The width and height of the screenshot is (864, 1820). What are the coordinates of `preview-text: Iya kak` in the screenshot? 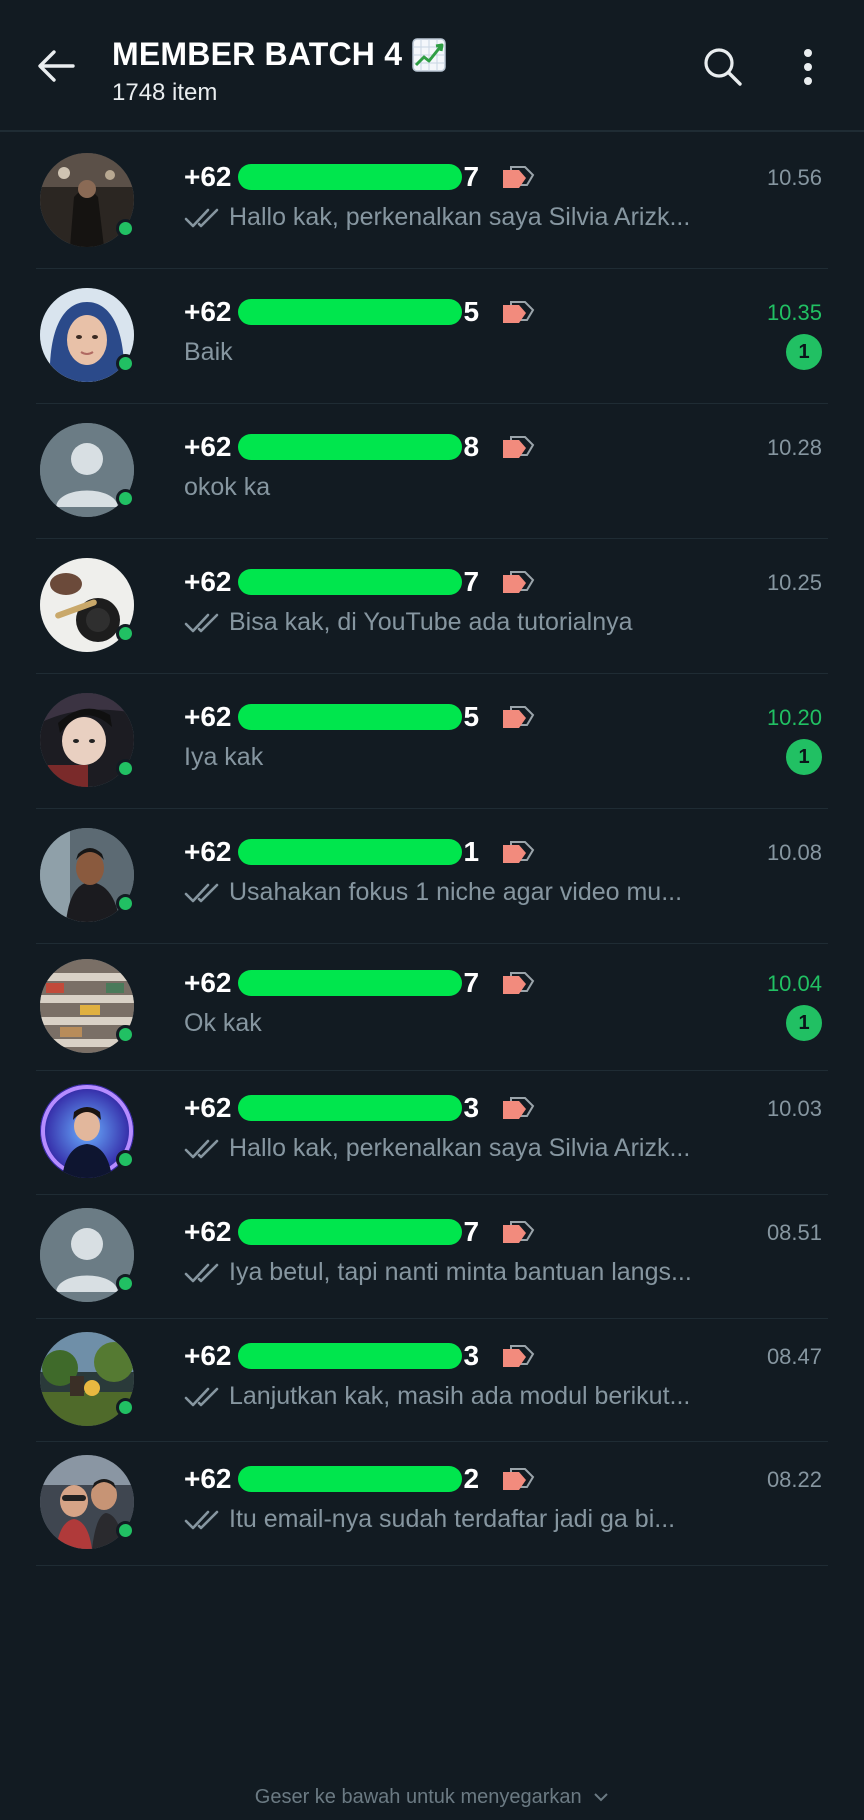 It's located at (224, 757).